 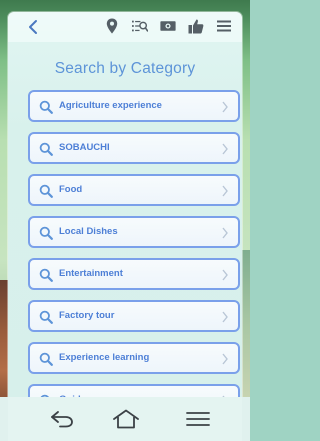 I want to click on map-pin-icon, so click(x=112, y=26).